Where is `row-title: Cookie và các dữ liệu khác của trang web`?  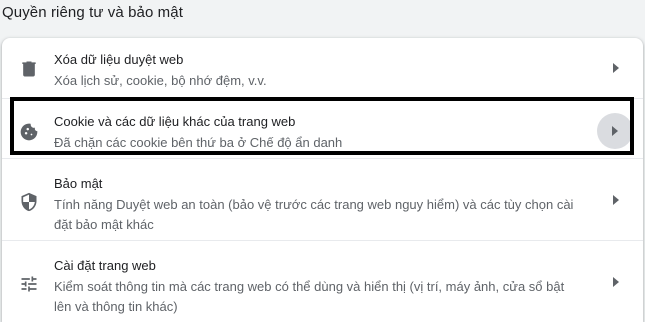
row-title: Cookie và các dữ liệu khác của trang web is located at coordinates (175, 121).